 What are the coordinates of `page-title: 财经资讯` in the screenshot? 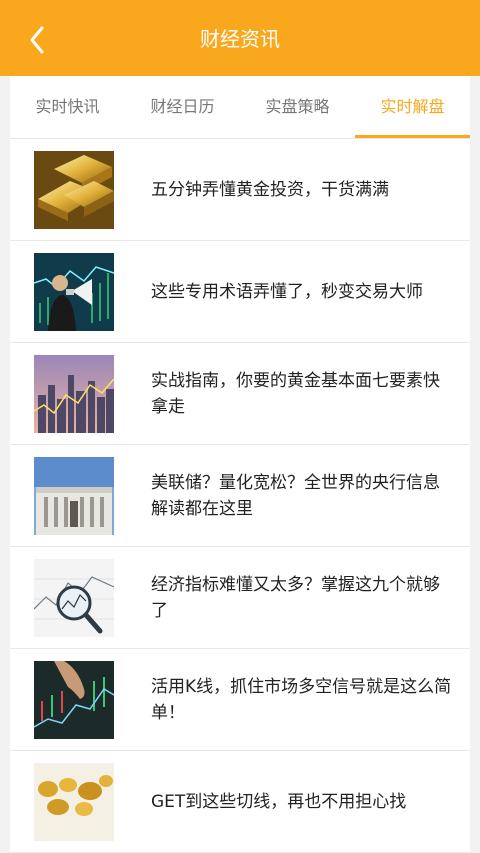 It's located at (240, 39).